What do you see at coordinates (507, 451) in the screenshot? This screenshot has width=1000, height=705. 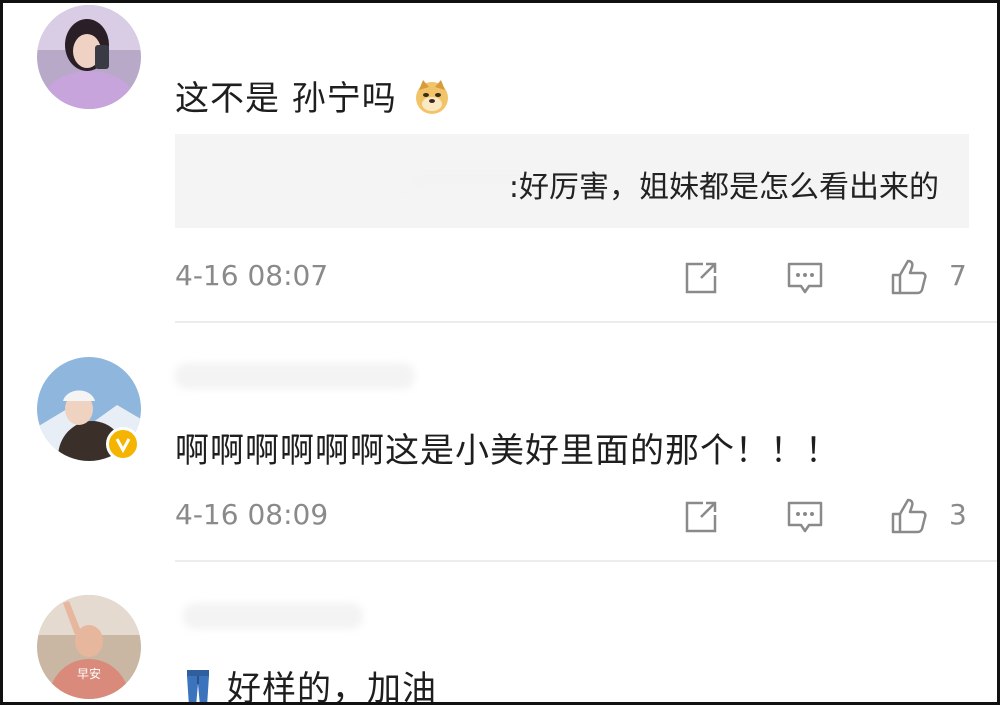 I see `comment-text: 啊啊啊啊啊啊这是小美好里面的那个！！！` at bounding box center [507, 451].